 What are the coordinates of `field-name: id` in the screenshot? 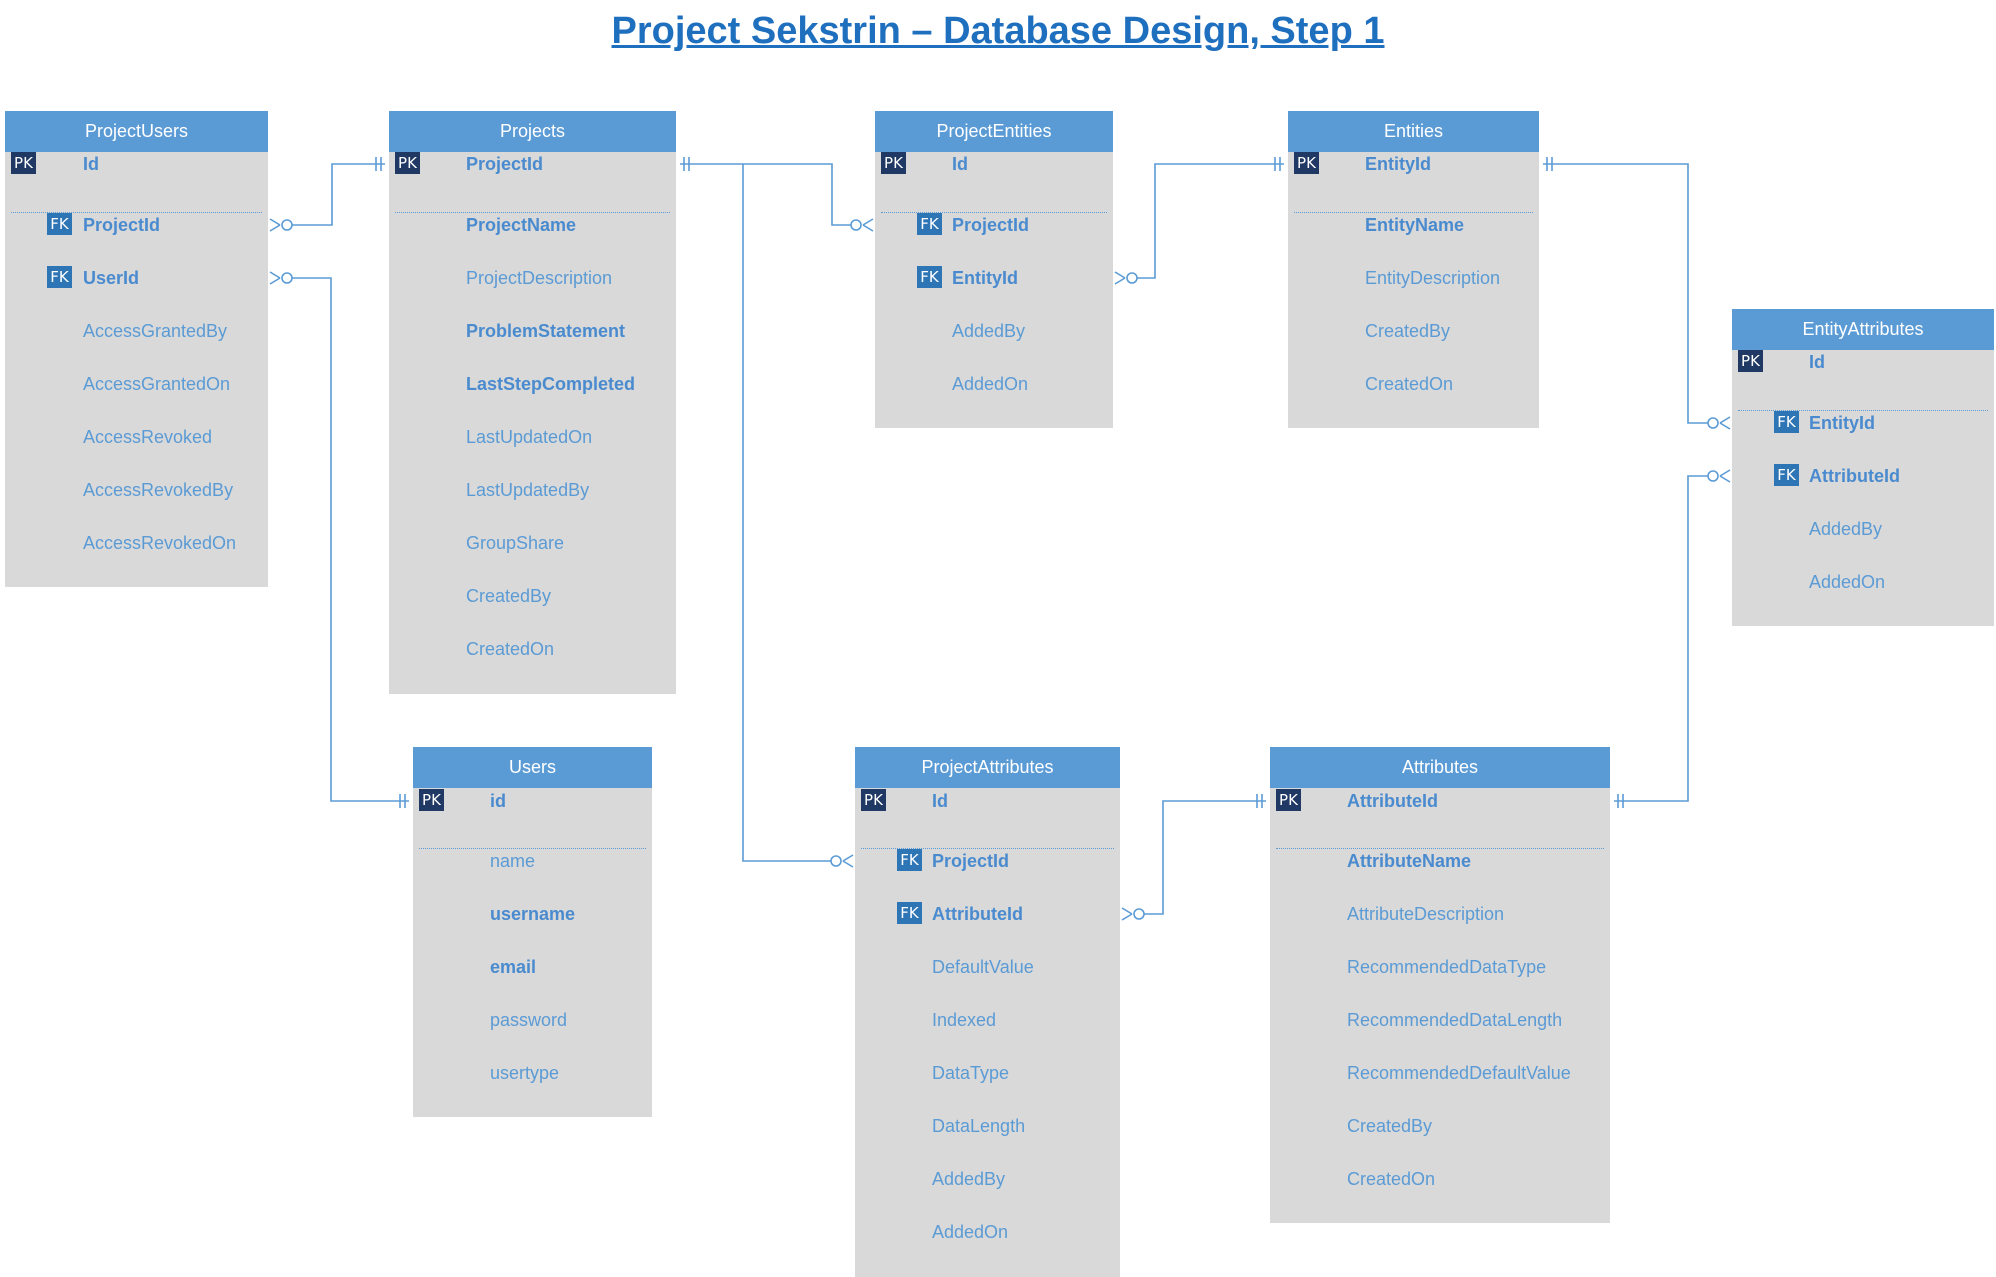 It's located at (498, 801).